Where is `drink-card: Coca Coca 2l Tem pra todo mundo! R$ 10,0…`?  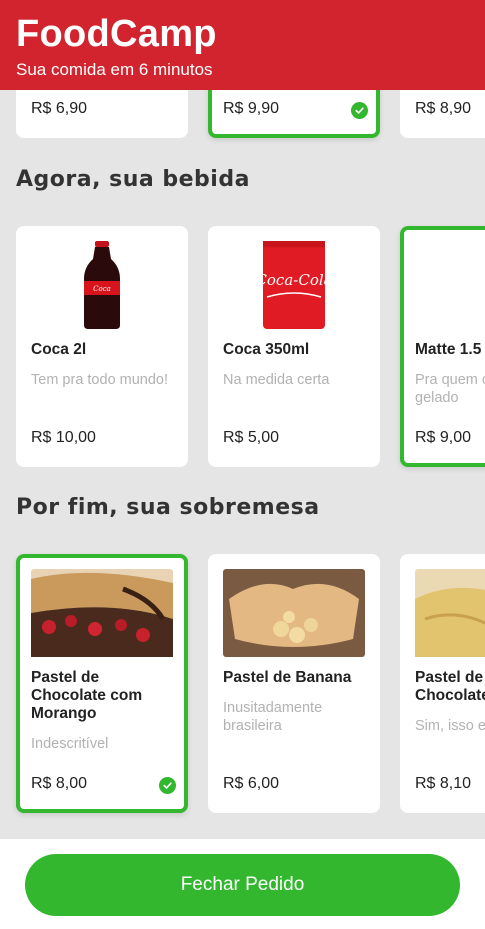
drink-card: Coca Coca 2l Tem pra todo mundo! R$ 10,0… is located at coordinates (102, 346).